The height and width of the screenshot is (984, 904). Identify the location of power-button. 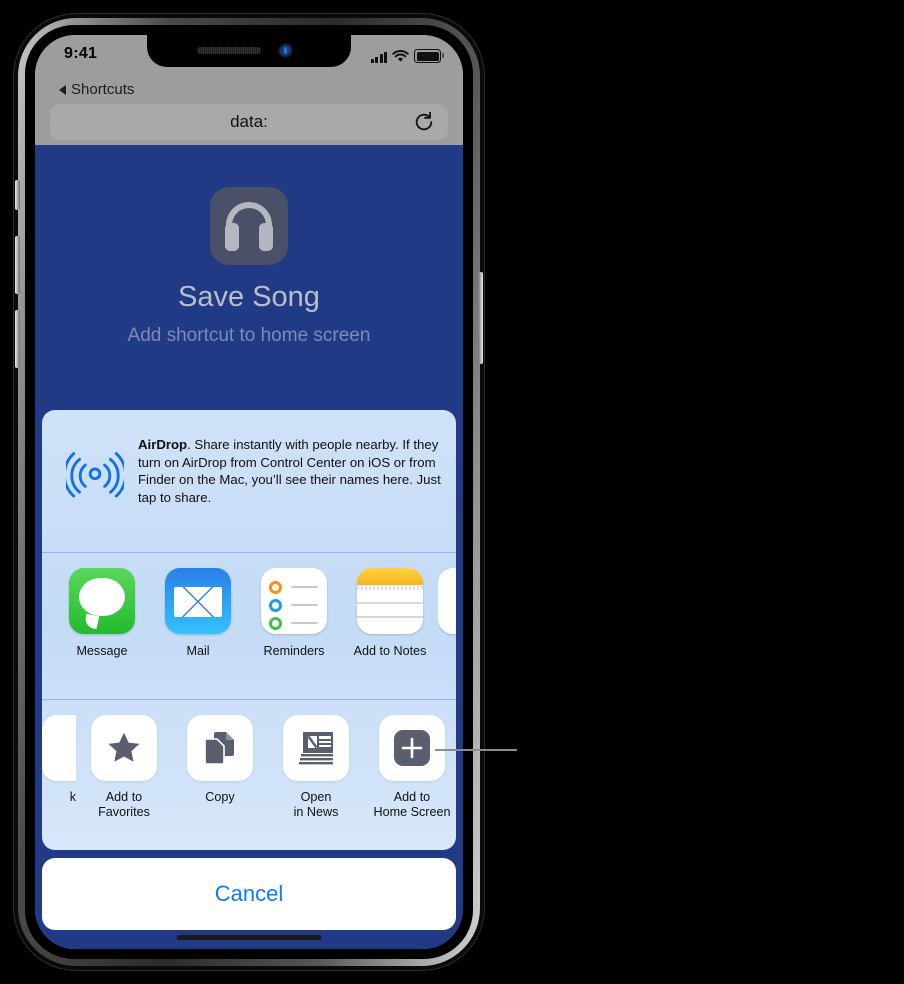
(480, 318).